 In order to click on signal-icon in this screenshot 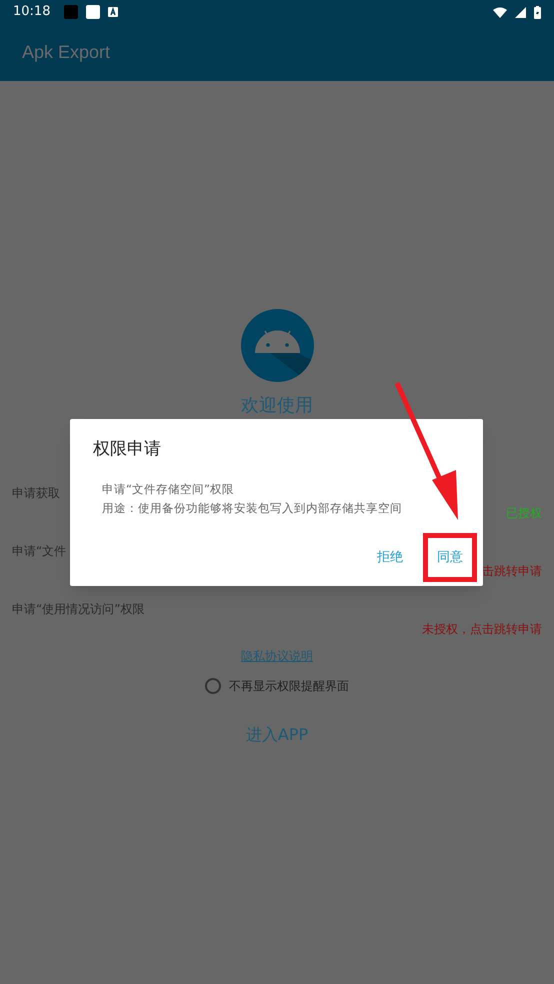, I will do `click(520, 12)`.